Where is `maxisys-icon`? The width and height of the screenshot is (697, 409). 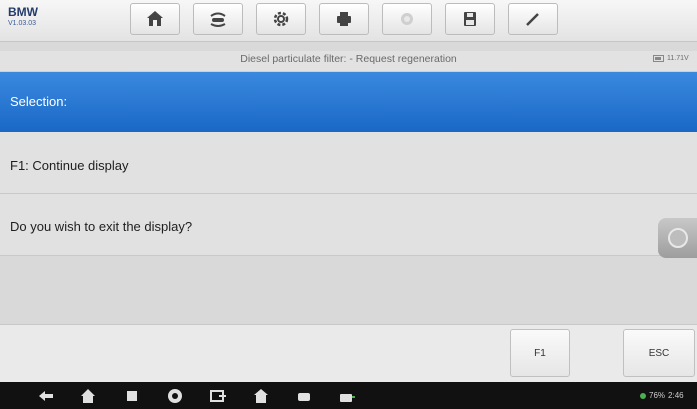
maxisys-icon is located at coordinates (261, 396).